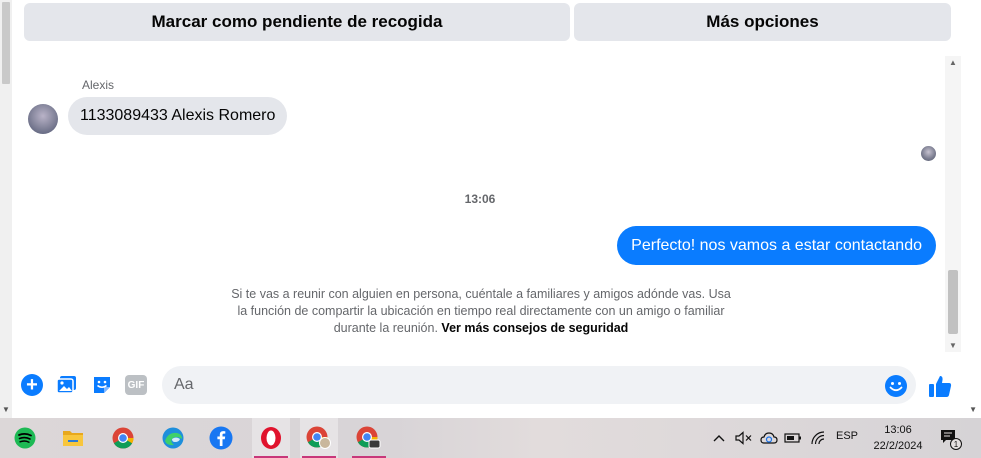 The width and height of the screenshot is (981, 458). I want to click on chrome-profile-icon, so click(319, 438).